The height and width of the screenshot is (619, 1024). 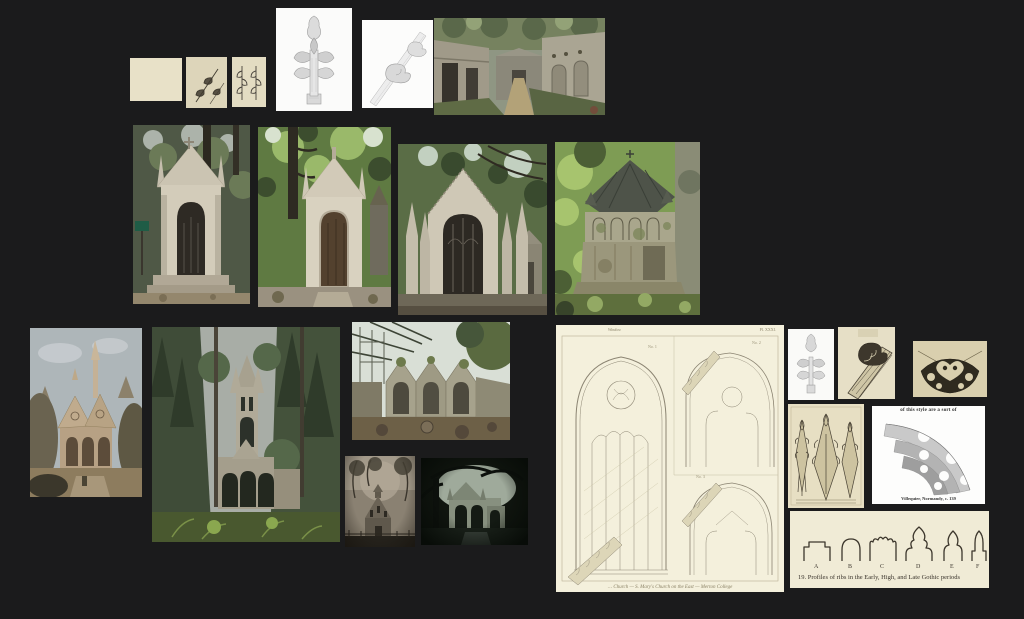 What do you see at coordinates (882, 567) in the screenshot?
I see `rib-letter-c: C` at bounding box center [882, 567].